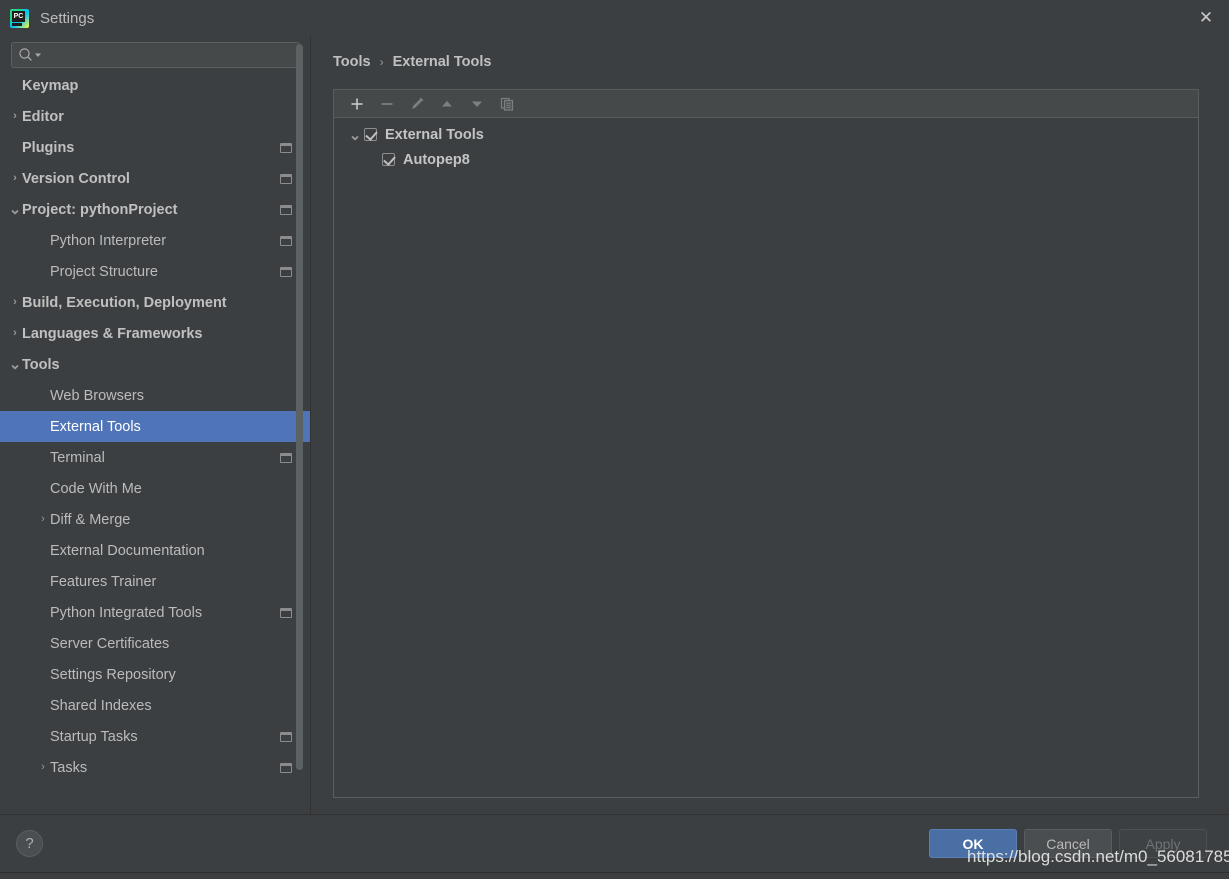 The width and height of the screenshot is (1229, 879). I want to click on sidebar-item-tasks: › Tasks, so click(155, 767).